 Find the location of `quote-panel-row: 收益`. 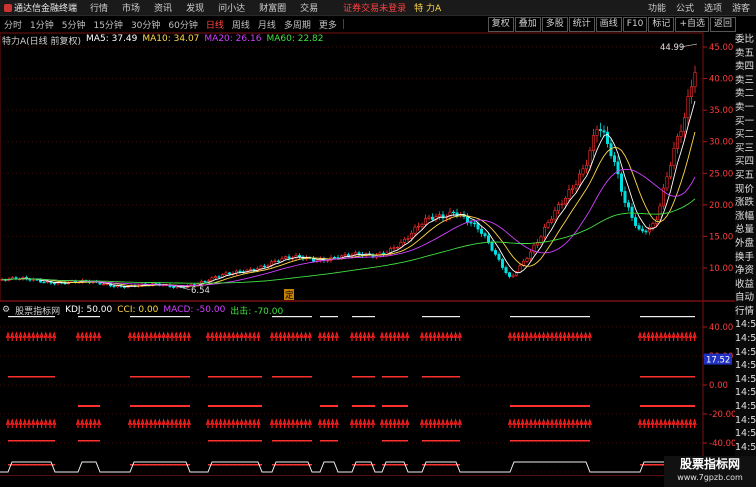

quote-panel-row: 收益 is located at coordinates (745, 284).